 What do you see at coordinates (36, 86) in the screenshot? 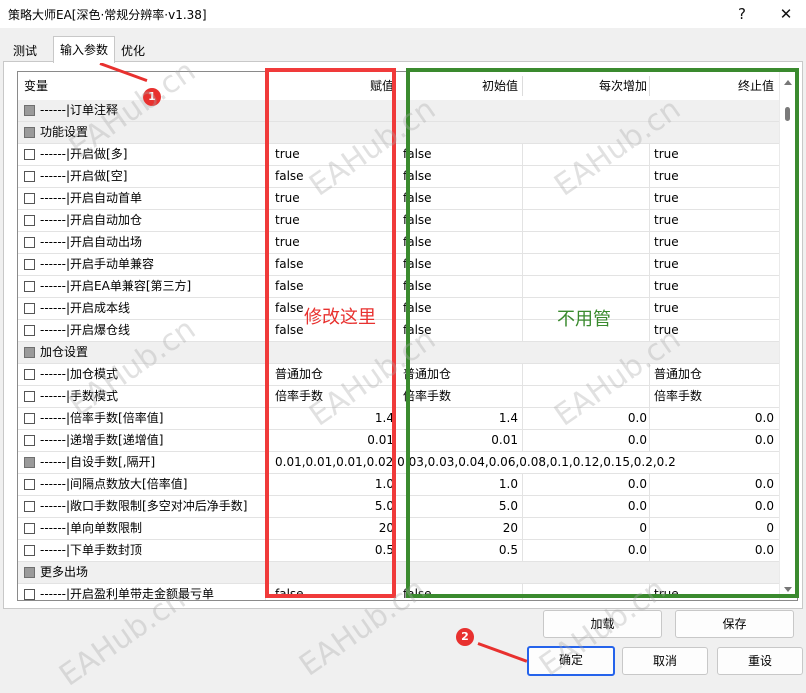
I see `header-name: 变量` at bounding box center [36, 86].